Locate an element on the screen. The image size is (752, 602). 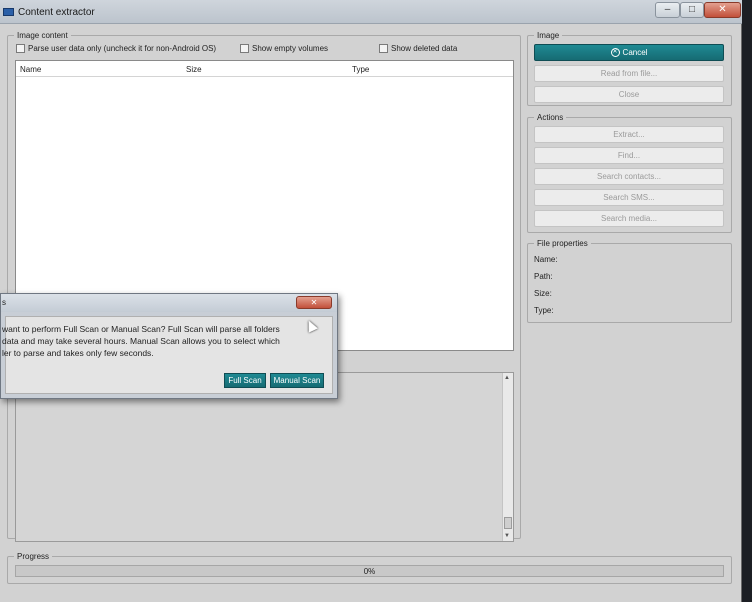
image-content-legend: Image content is located at coordinates (42, 35).